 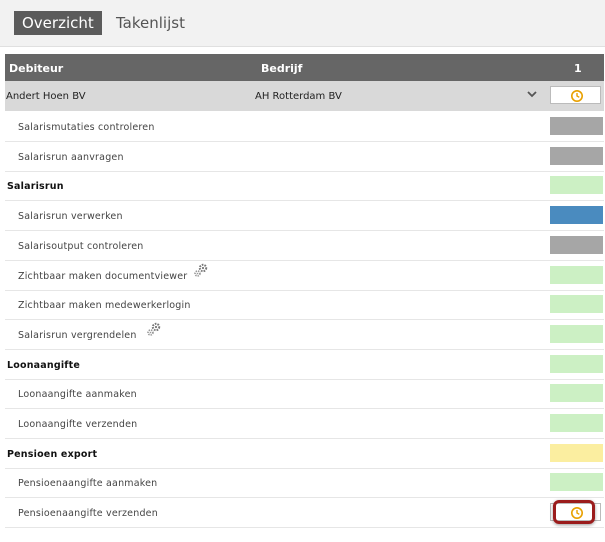 I want to click on task-label: Pensioenaangifte aanmaken, so click(x=88, y=484).